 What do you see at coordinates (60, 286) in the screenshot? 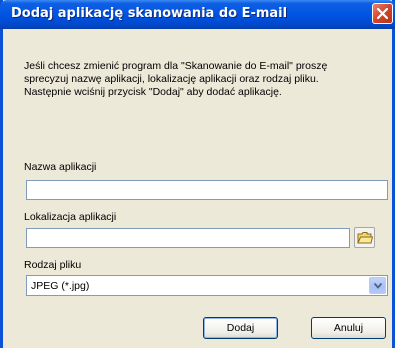
I see `file-type-value: JPEG (*.jpg)` at bounding box center [60, 286].